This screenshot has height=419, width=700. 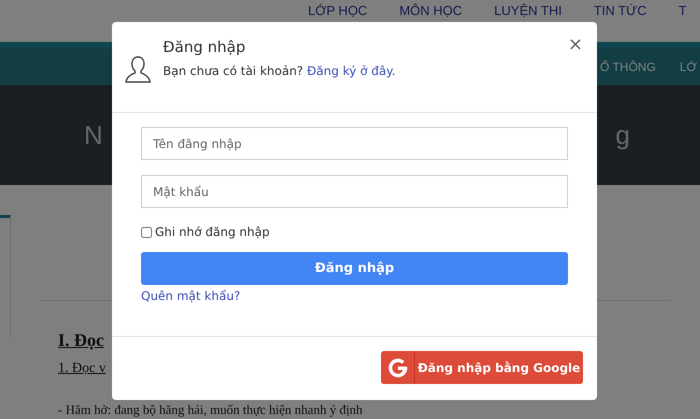 What do you see at coordinates (138, 69) in the screenshot?
I see `user-icon` at bounding box center [138, 69].